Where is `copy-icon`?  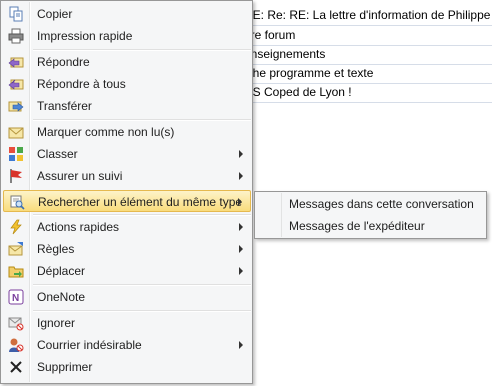 copy-icon is located at coordinates (16, 14).